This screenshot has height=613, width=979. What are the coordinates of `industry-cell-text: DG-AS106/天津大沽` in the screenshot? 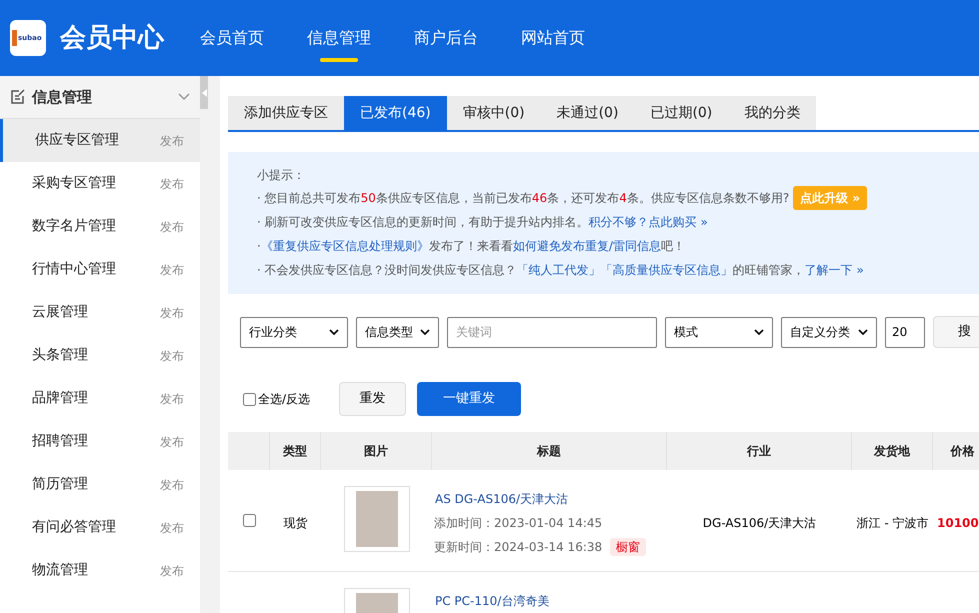 It's located at (759, 523).